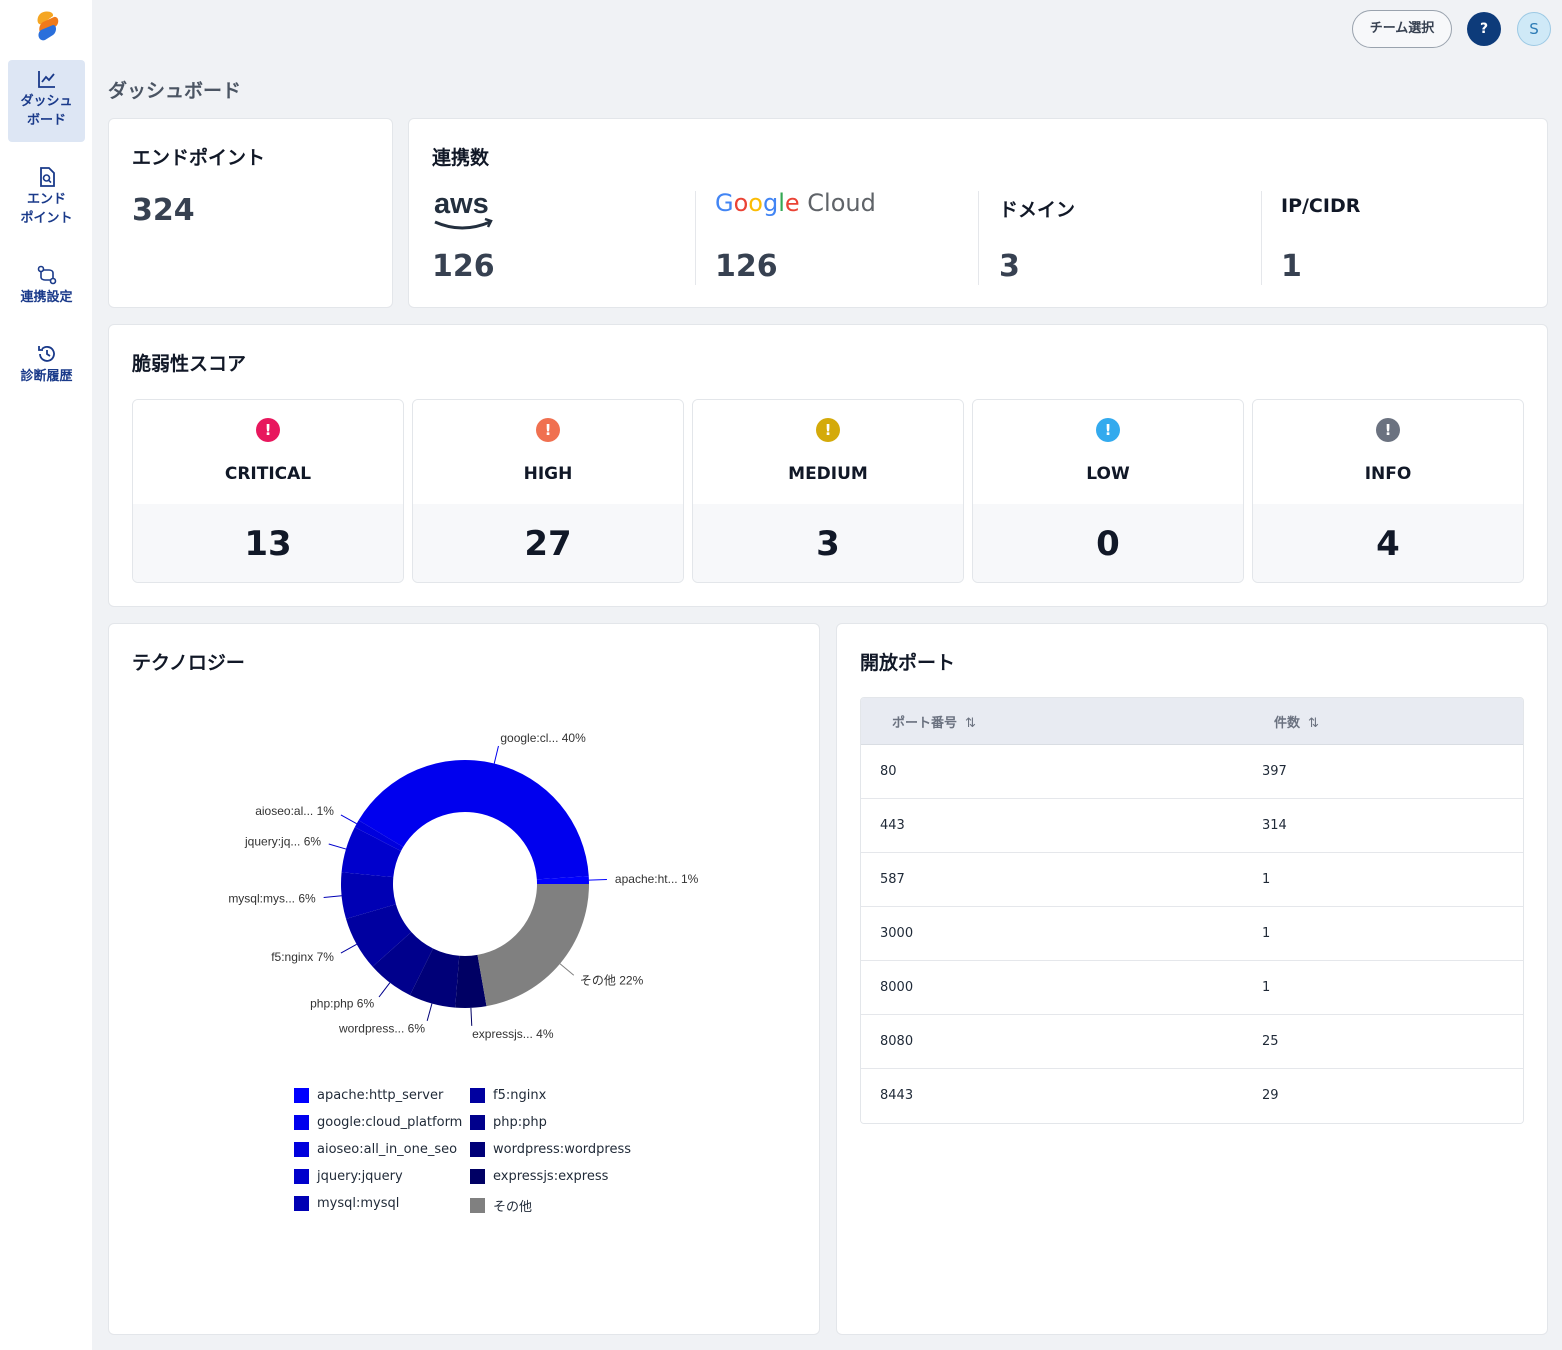  Describe the element at coordinates (1484, 29) in the screenshot. I see `help-button: ?` at that location.